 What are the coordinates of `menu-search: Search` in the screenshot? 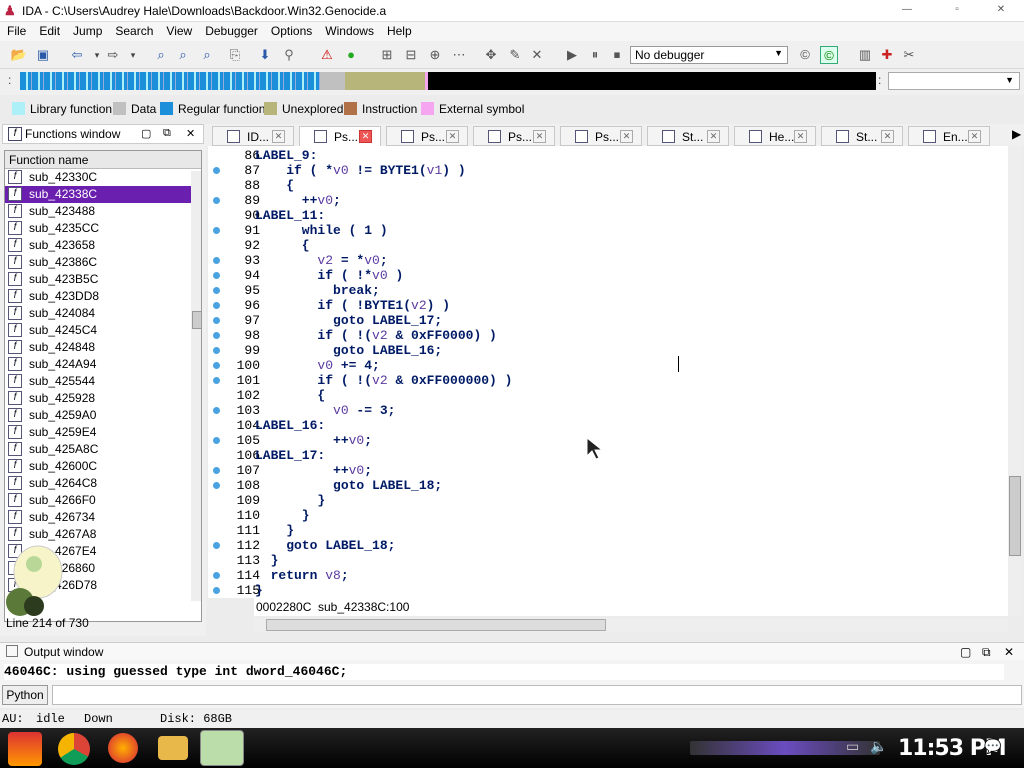 It's located at (133, 30).